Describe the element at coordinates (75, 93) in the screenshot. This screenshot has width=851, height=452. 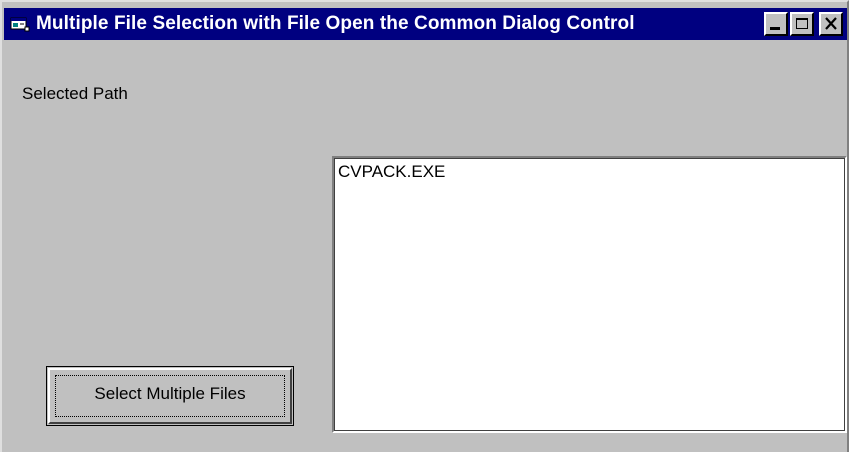
I see `selected-path-label: Selected Path` at that location.